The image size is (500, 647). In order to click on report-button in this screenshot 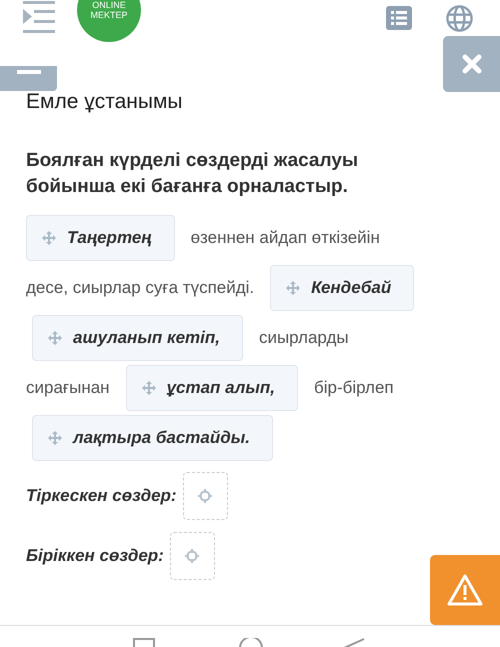, I will do `click(465, 590)`.